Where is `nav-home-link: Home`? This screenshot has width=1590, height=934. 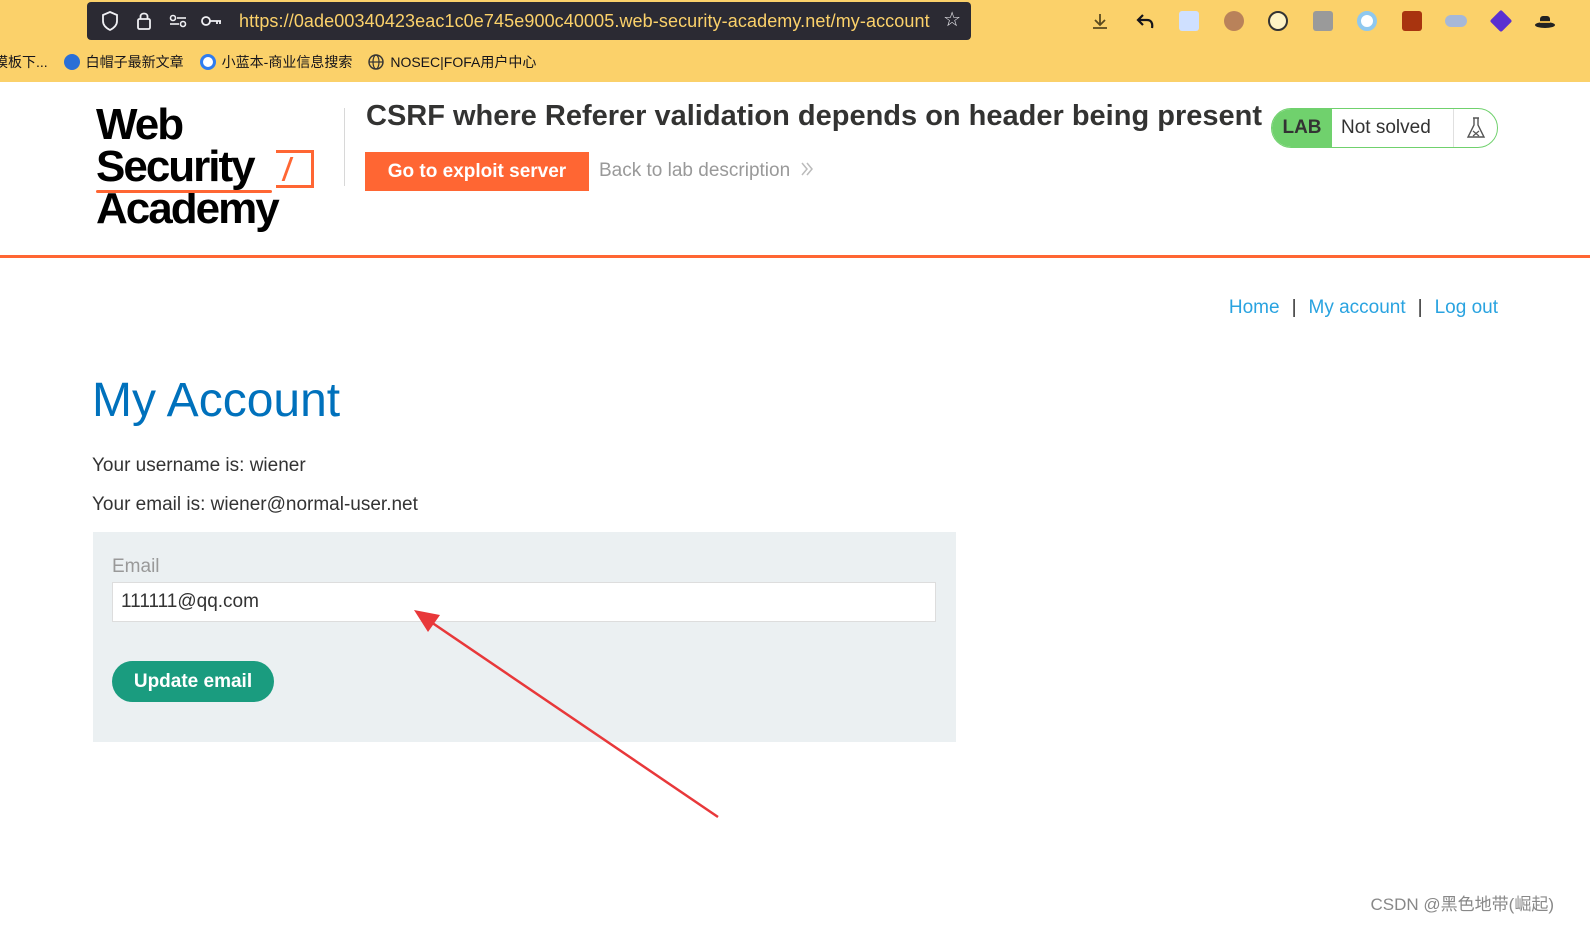 nav-home-link: Home is located at coordinates (1254, 308).